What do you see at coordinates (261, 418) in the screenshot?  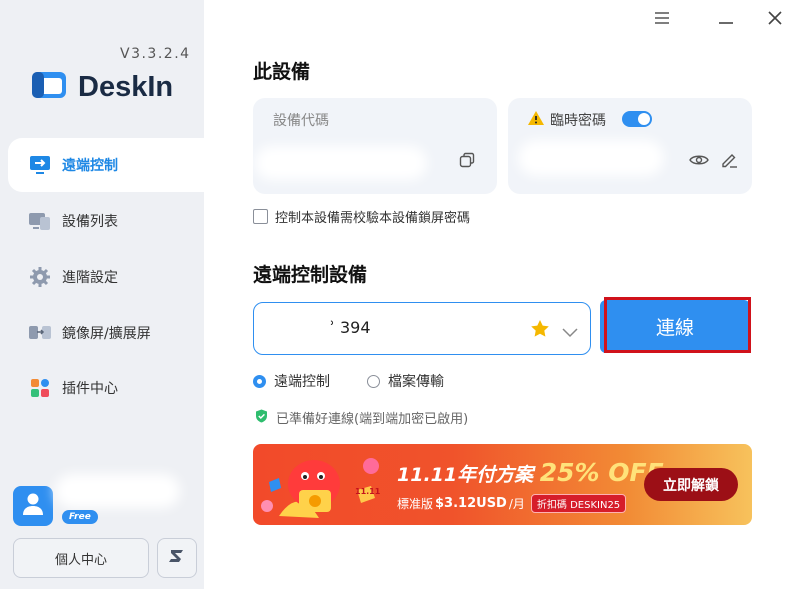 I see `shield-check-icon` at bounding box center [261, 418].